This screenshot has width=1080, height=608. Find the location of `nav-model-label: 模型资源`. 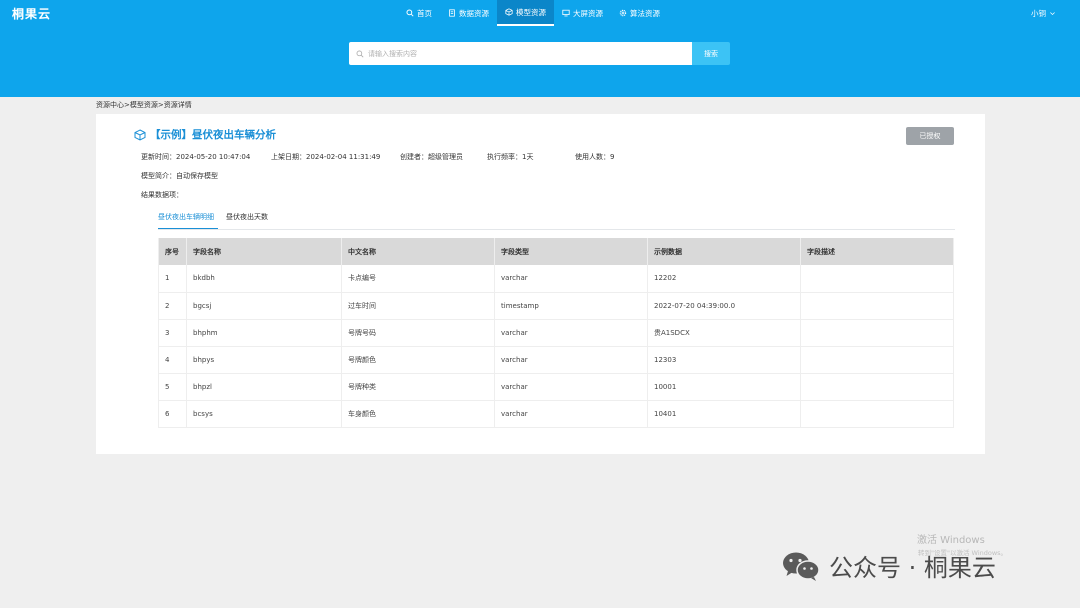

nav-model-label: 模型资源 is located at coordinates (531, 12).